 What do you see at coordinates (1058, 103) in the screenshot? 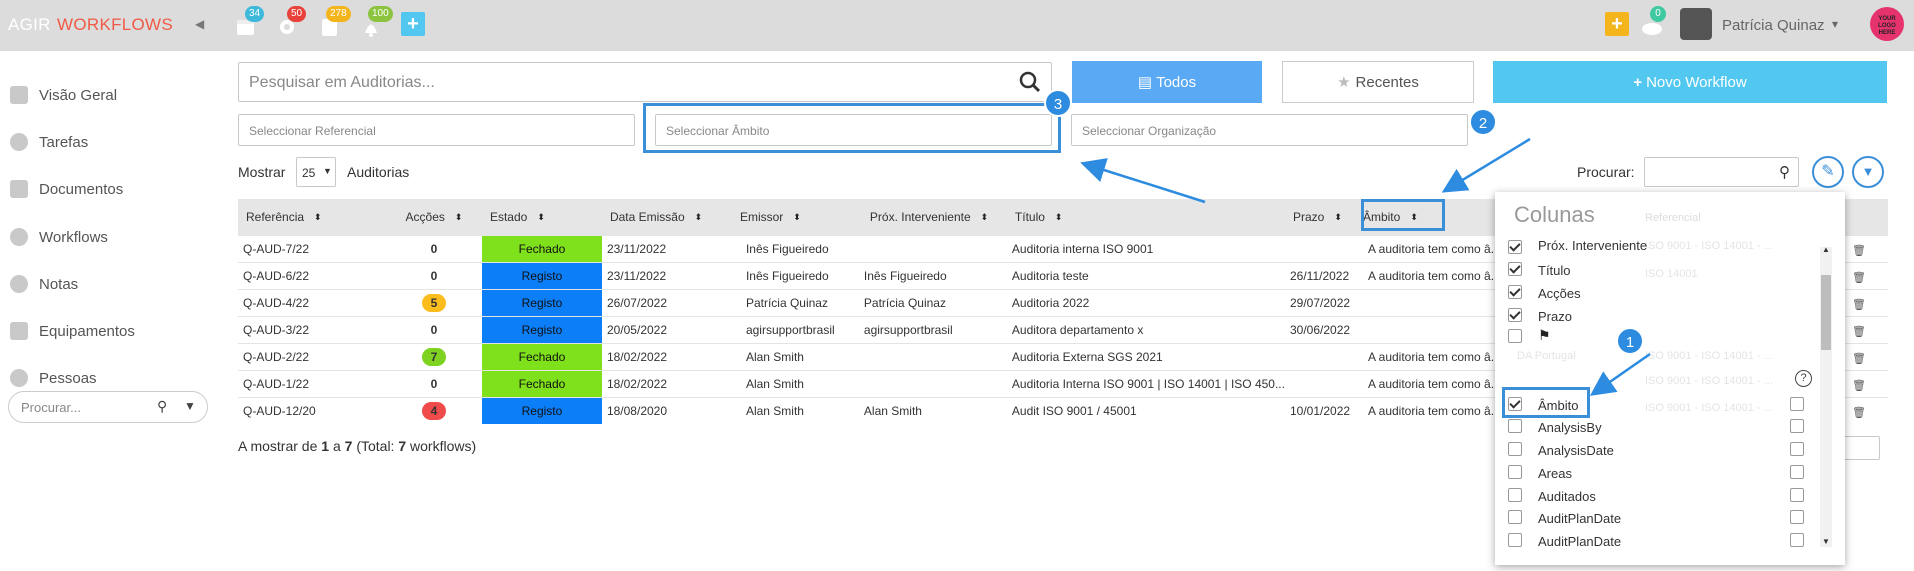
I see `step-marker-3: 3` at bounding box center [1058, 103].